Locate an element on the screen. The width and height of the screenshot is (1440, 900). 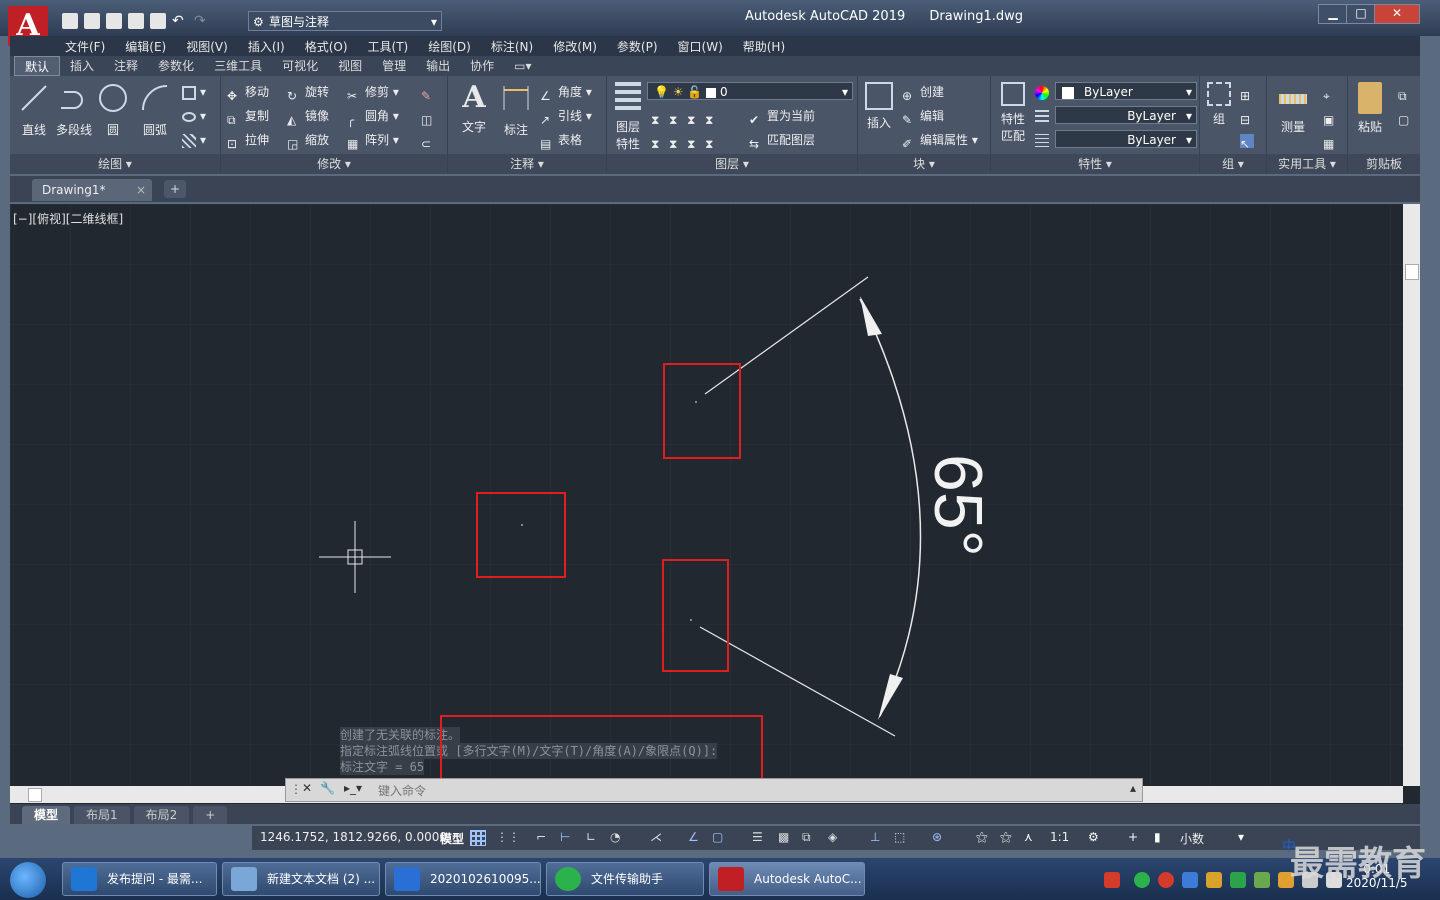
layer-properties-button: 图层 特性 is located at coordinates (628, 117).